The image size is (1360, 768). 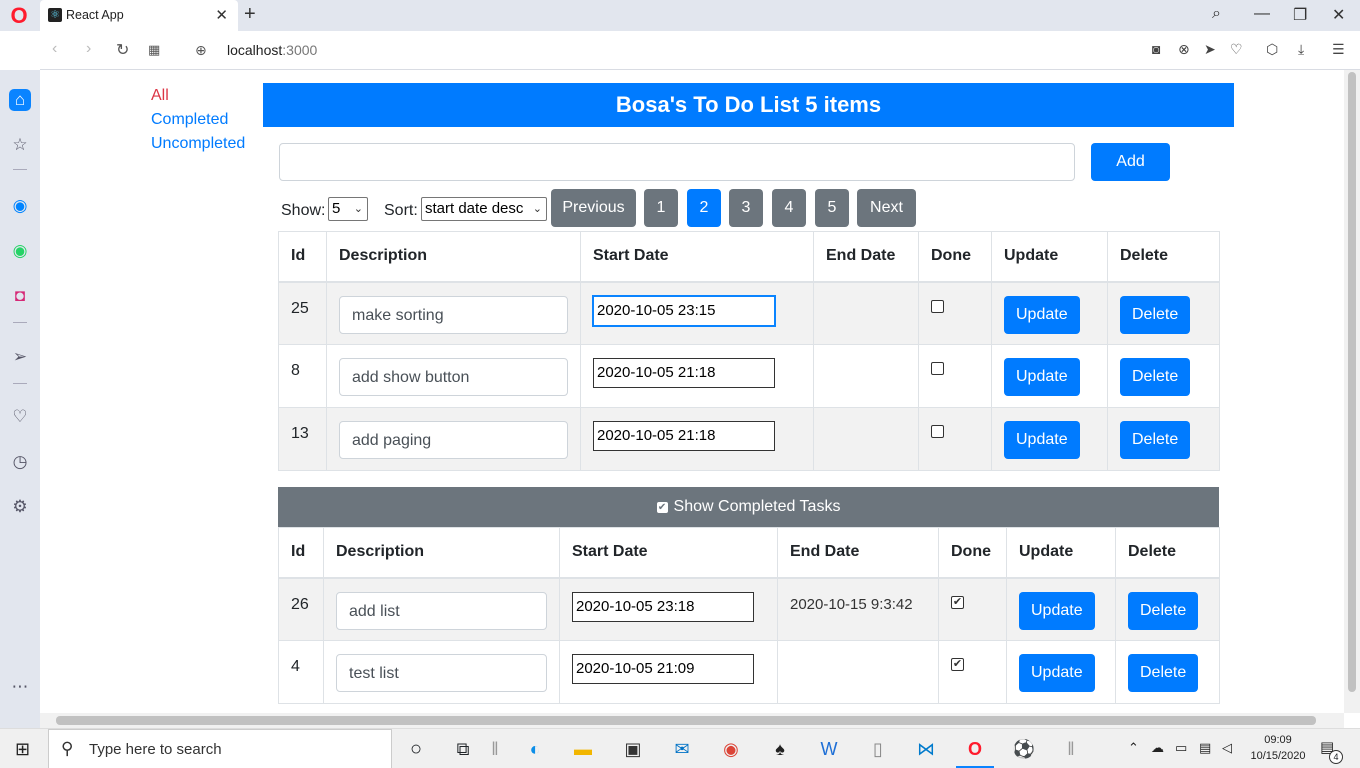 I want to click on minimize-icon: —, so click(x=1262, y=14).